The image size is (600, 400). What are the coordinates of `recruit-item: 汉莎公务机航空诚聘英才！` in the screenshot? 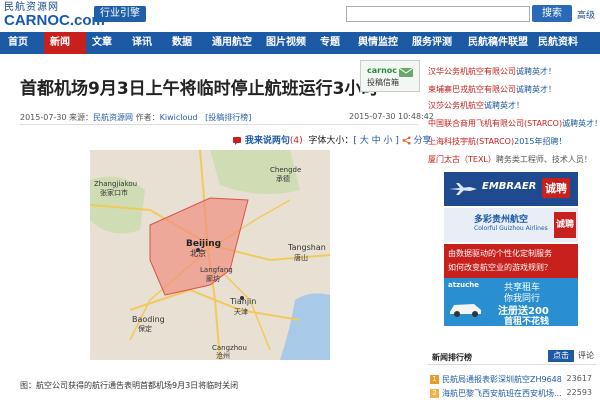 It's located at (476, 105).